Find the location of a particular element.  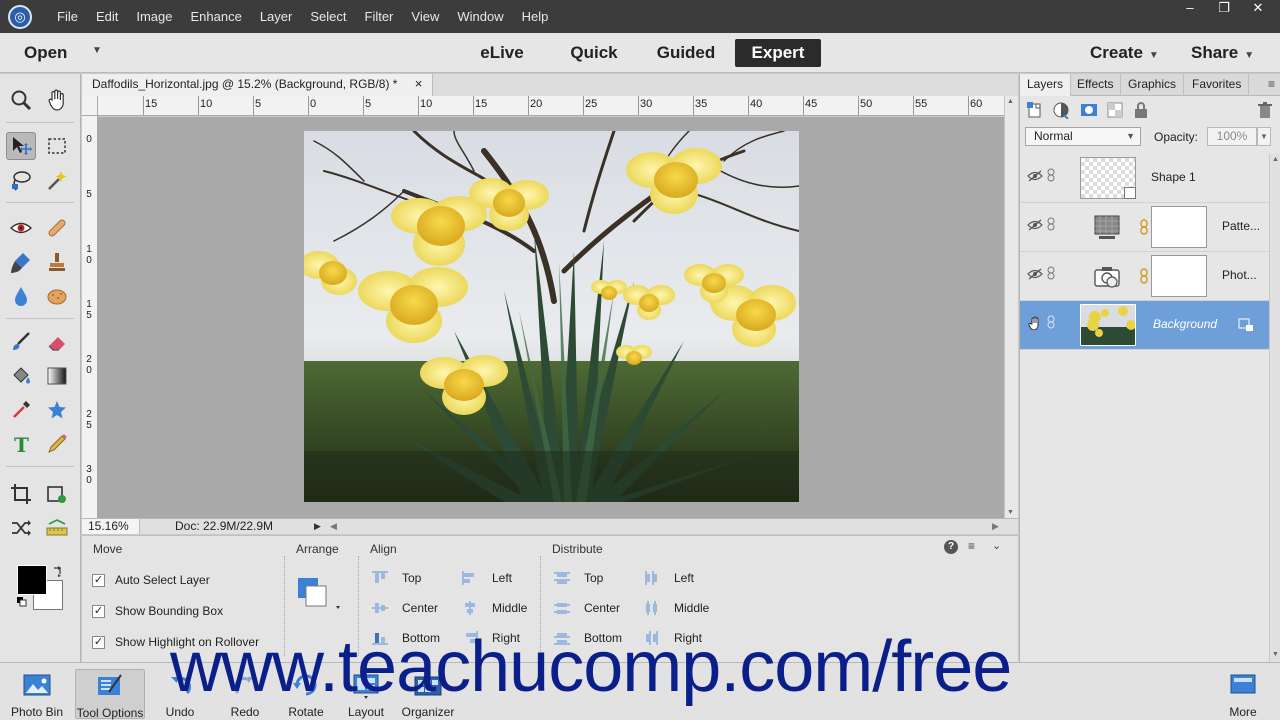

hand-cursor-icon is located at coordinates (1035, 323).